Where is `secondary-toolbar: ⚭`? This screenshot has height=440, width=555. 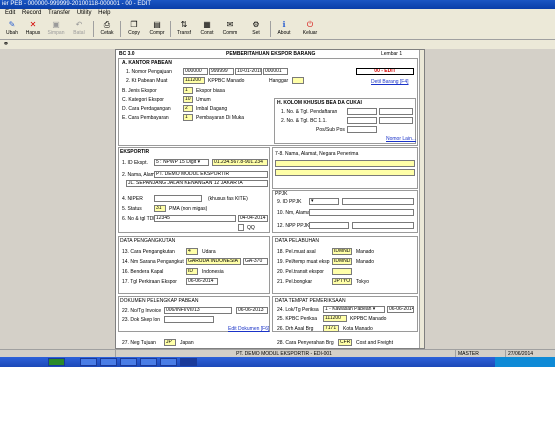 secondary-toolbar: ⚭ is located at coordinates (277, 44).